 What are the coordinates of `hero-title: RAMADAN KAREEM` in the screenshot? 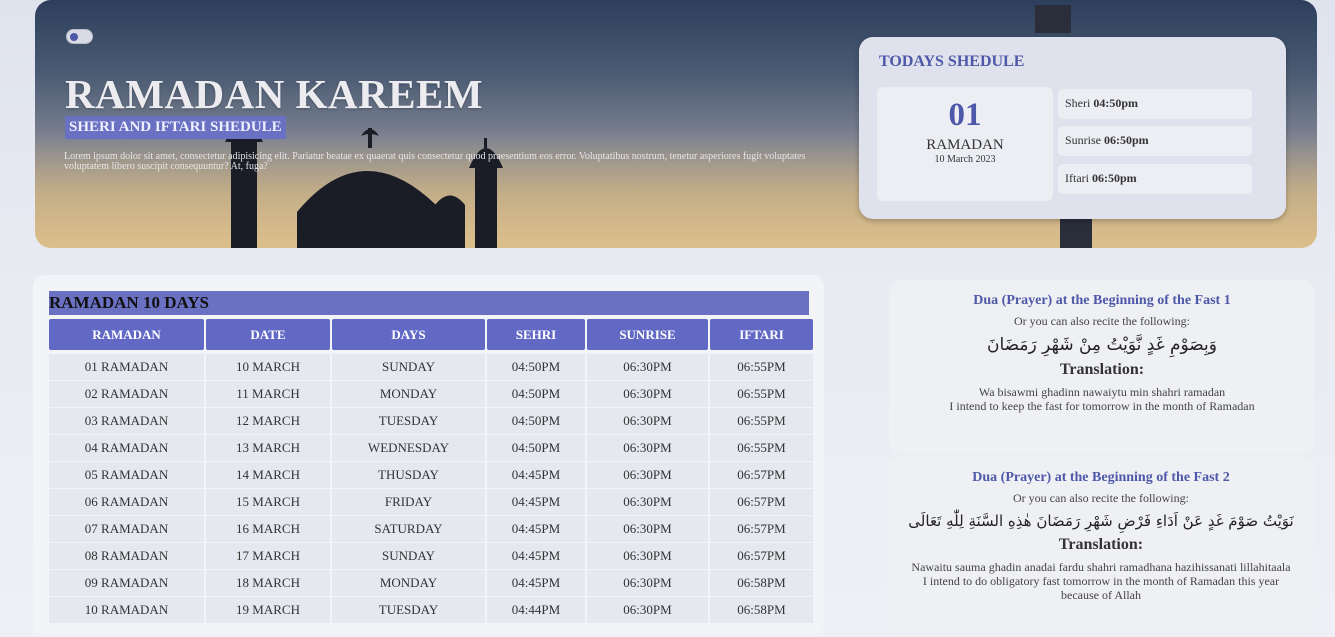 It's located at (274, 94).